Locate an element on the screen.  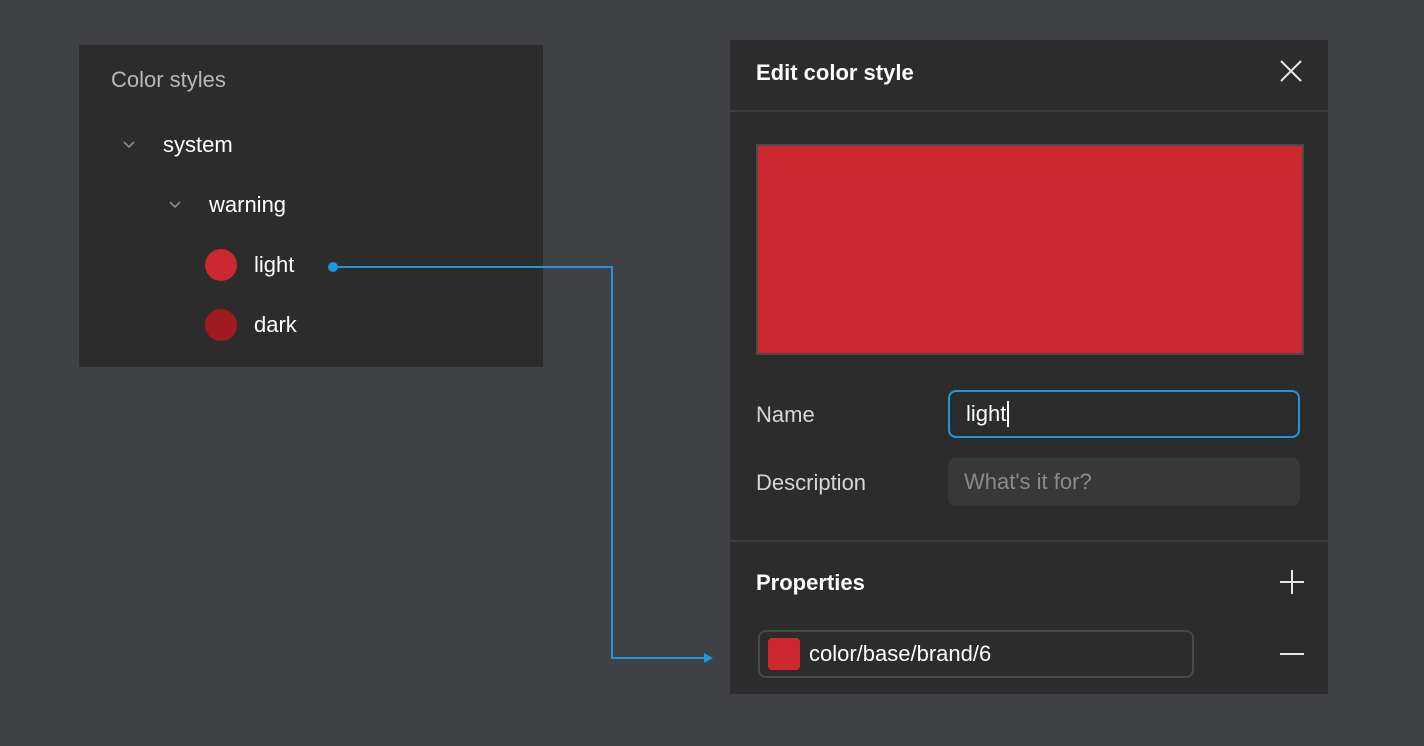
tree-item-label: light is located at coordinates (274, 264).